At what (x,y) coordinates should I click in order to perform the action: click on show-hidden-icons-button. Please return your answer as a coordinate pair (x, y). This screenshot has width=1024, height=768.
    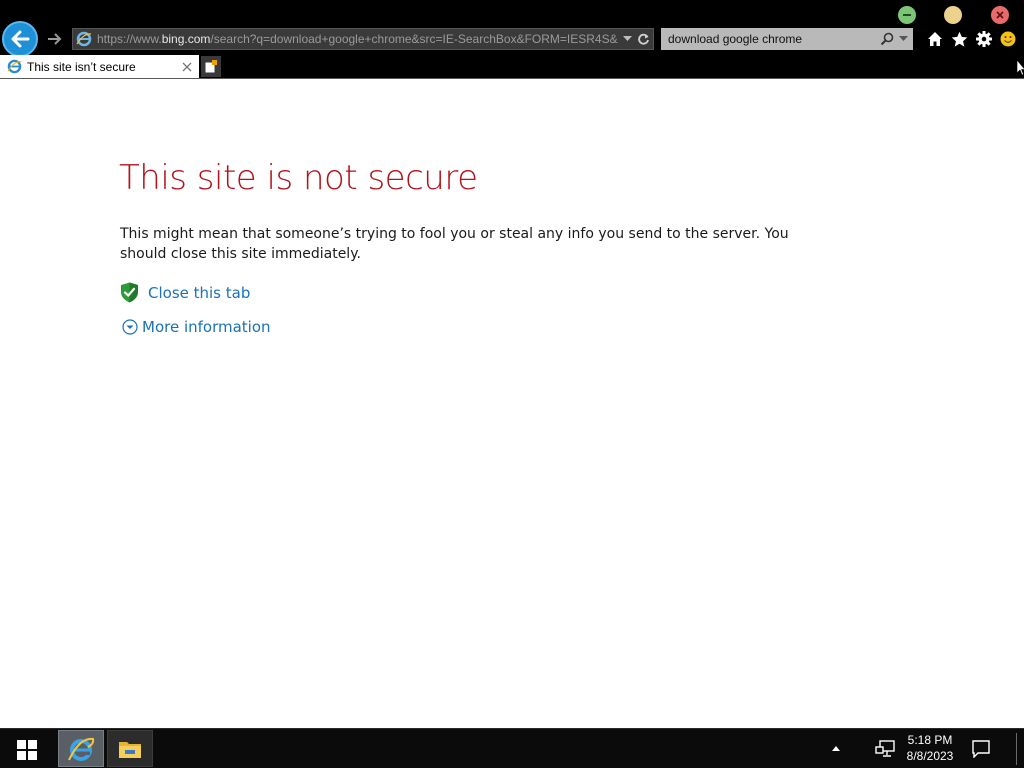
    Looking at the image, I should click on (836, 748).